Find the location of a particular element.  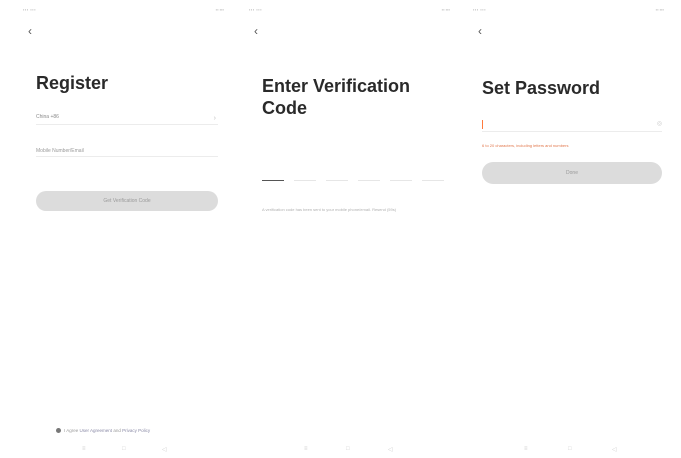

password-field: ◎ is located at coordinates (572, 124).